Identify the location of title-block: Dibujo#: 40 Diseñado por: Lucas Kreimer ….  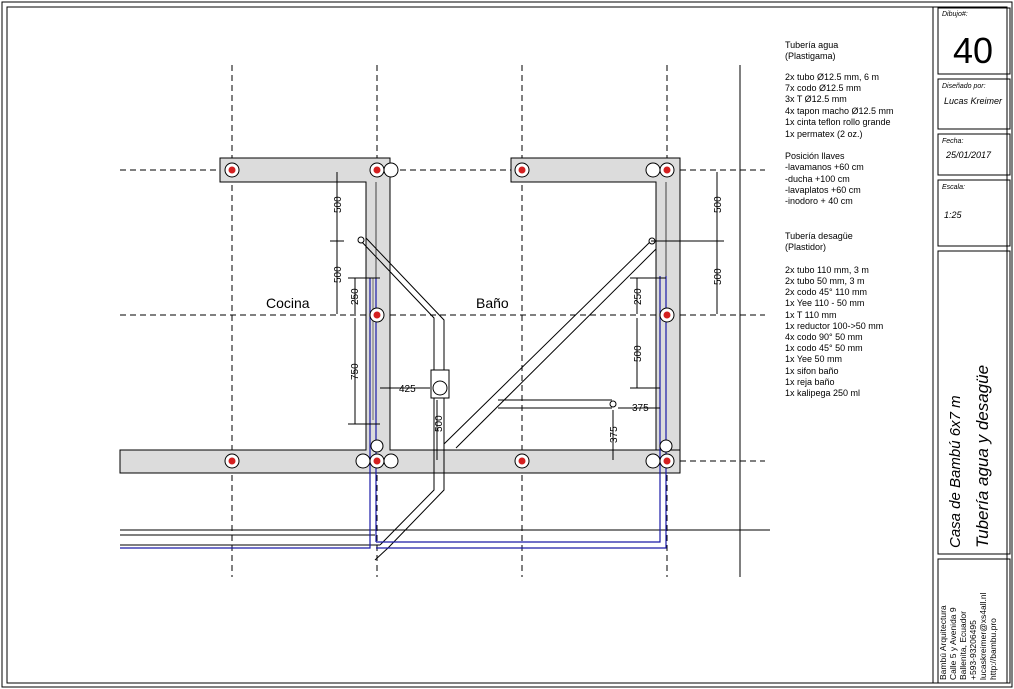
(974, 345).